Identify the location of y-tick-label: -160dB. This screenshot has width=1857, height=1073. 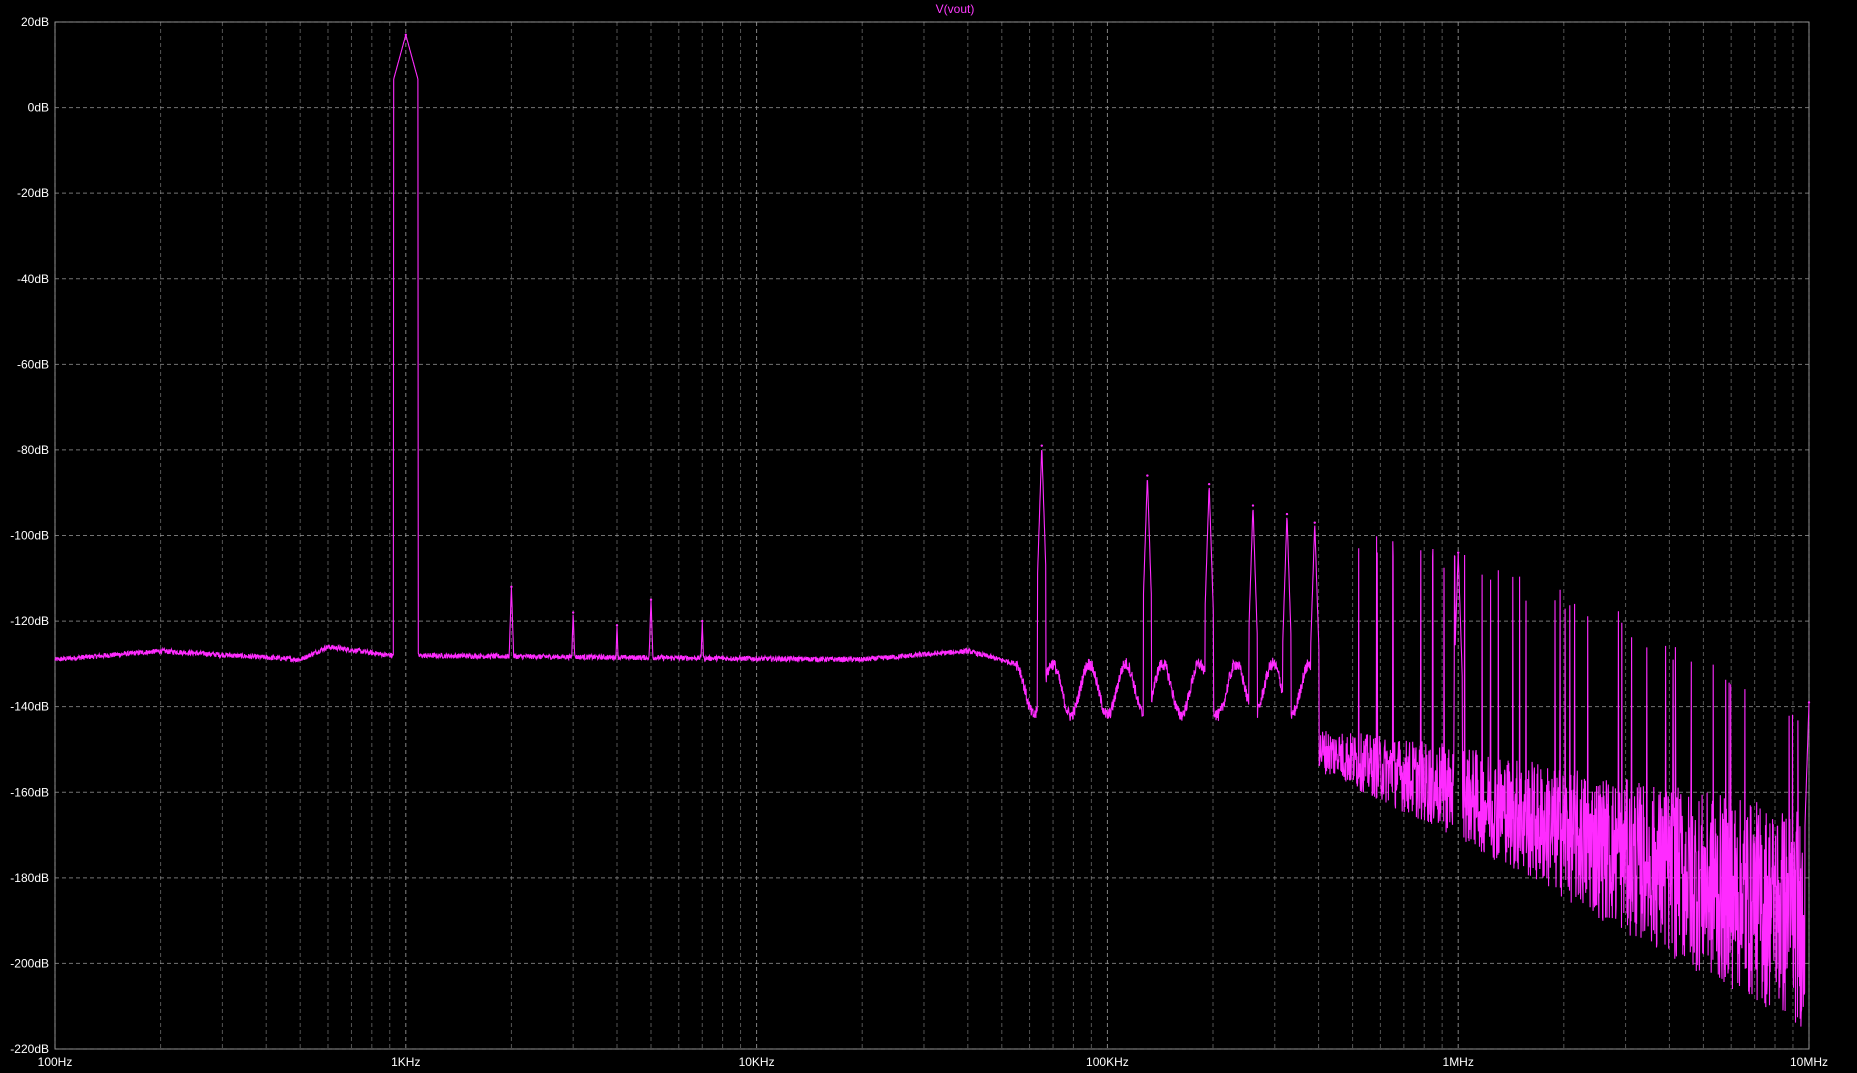
(29, 792).